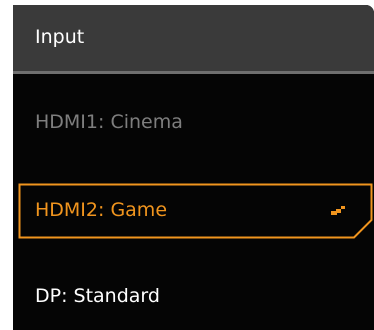  I want to click on page-title: Input, so click(60, 37).